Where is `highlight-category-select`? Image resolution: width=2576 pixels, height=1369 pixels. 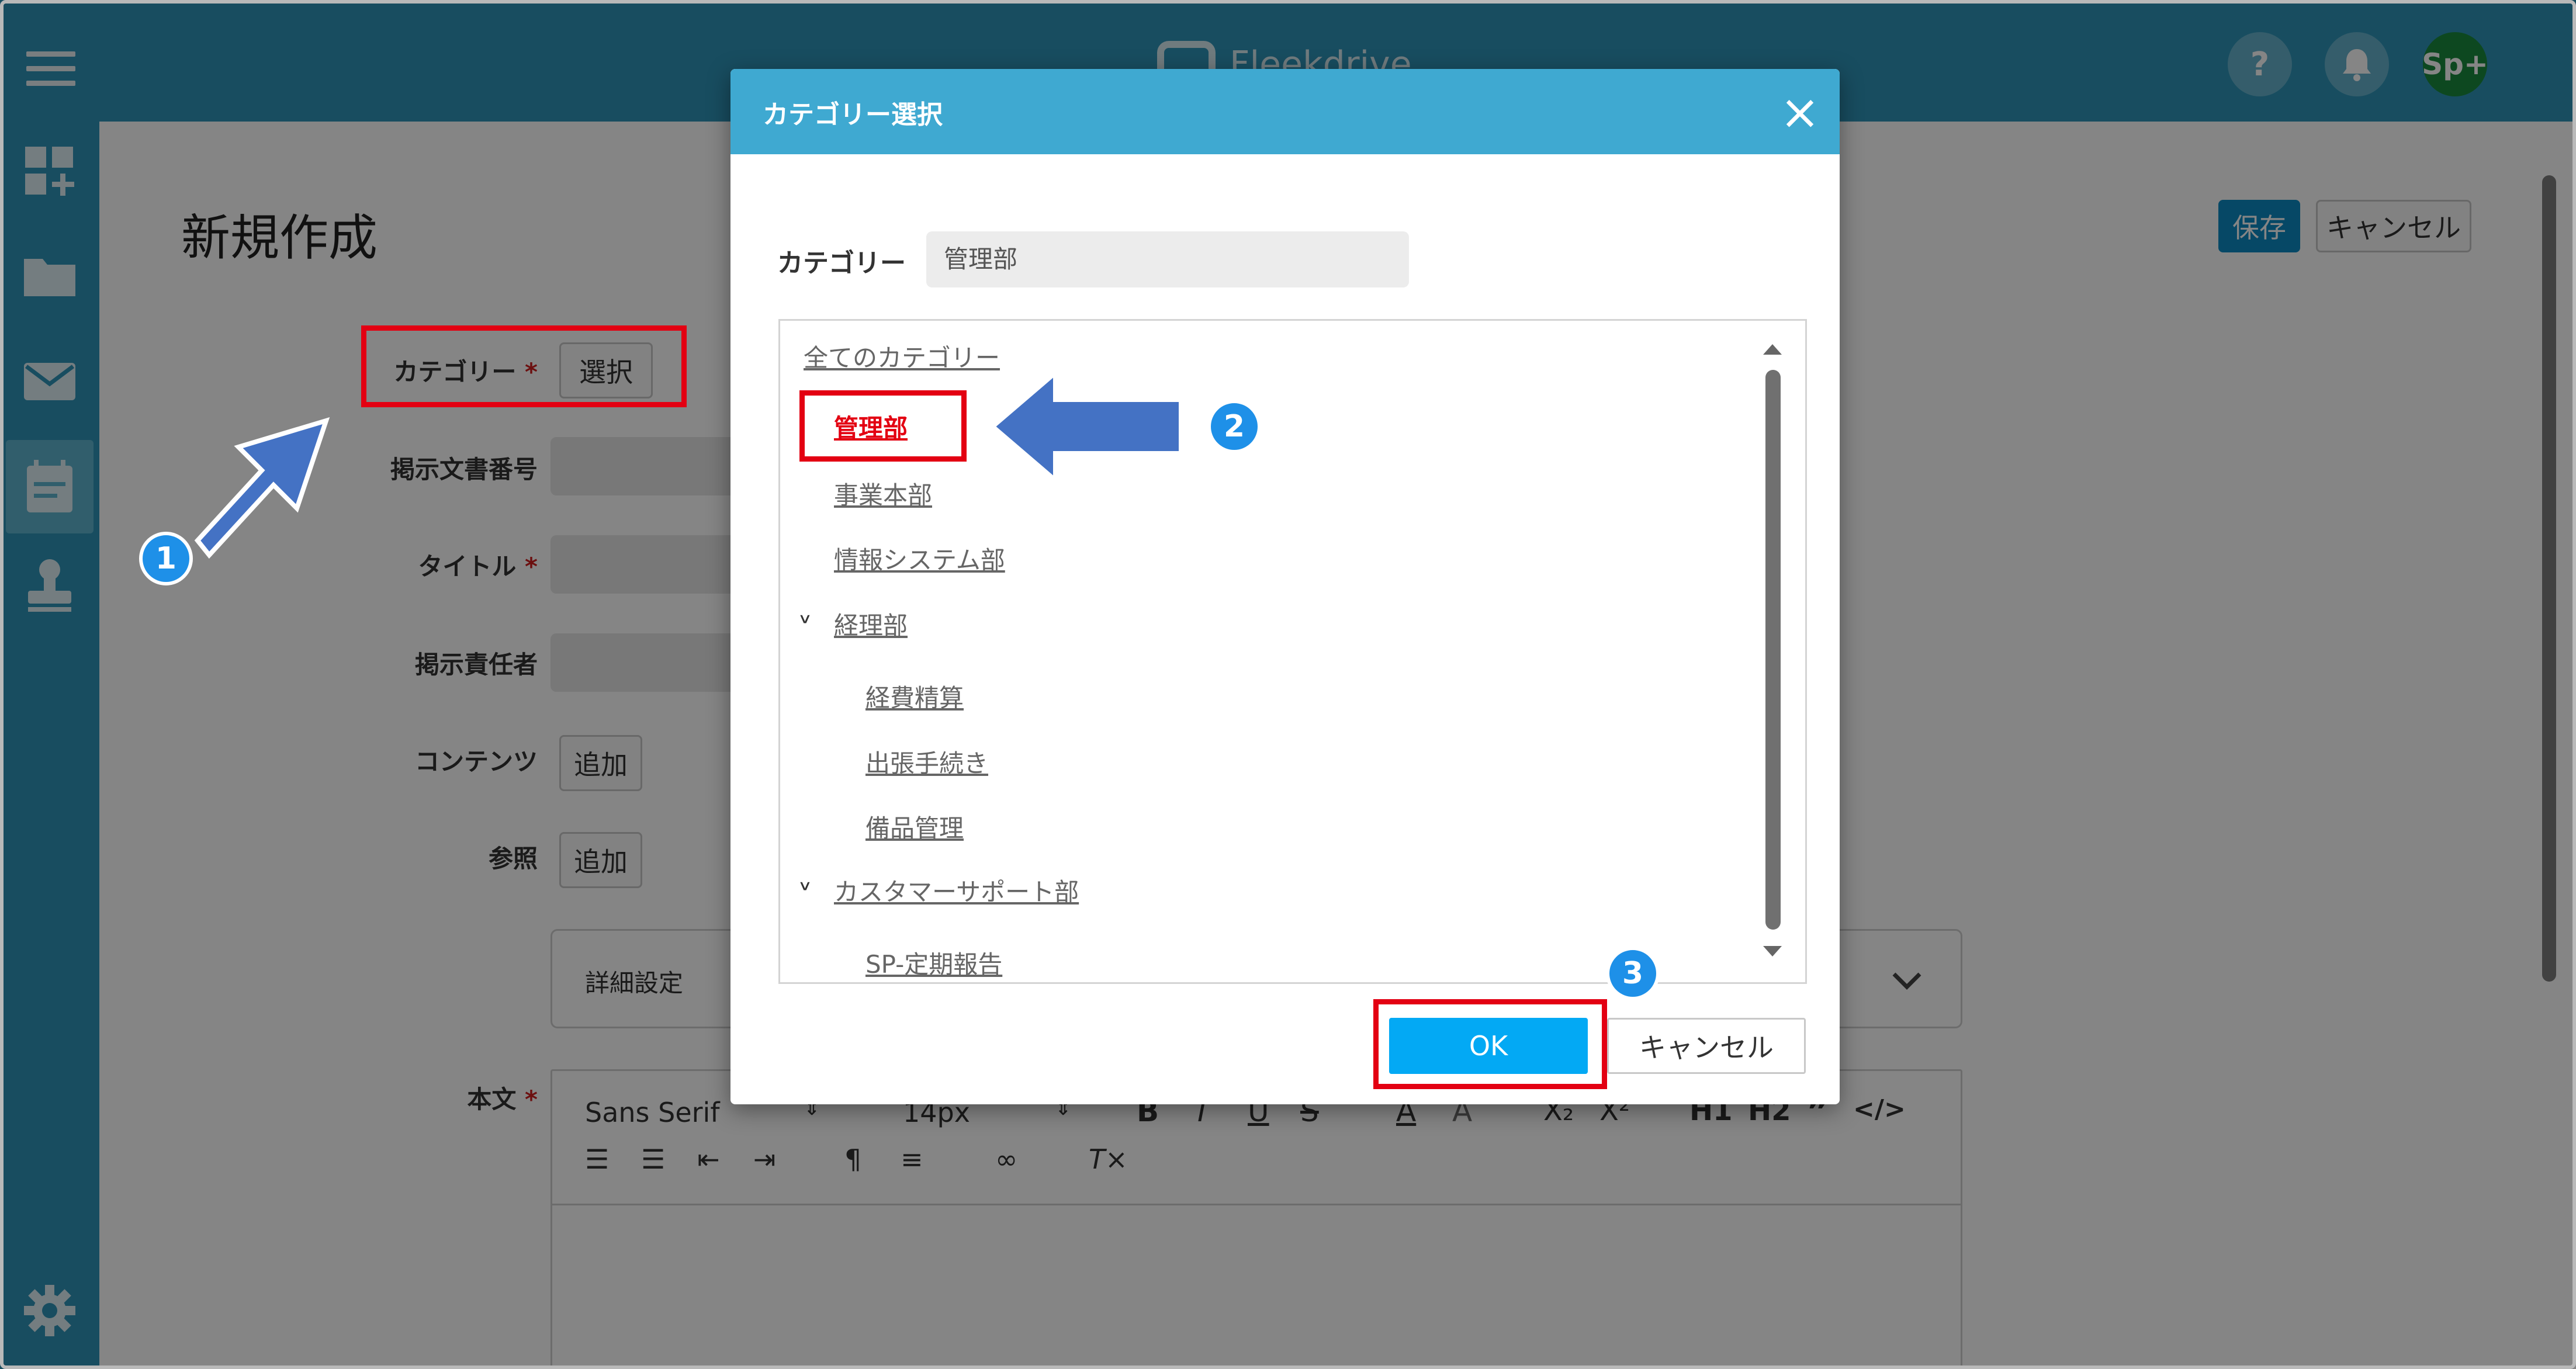 highlight-category-select is located at coordinates (524, 366).